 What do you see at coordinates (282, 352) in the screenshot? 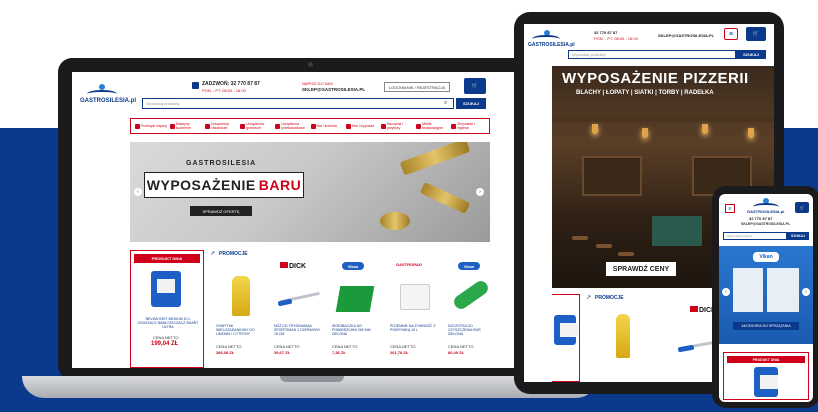
I see `product-price: 39,67 ZŁ` at bounding box center [282, 352].